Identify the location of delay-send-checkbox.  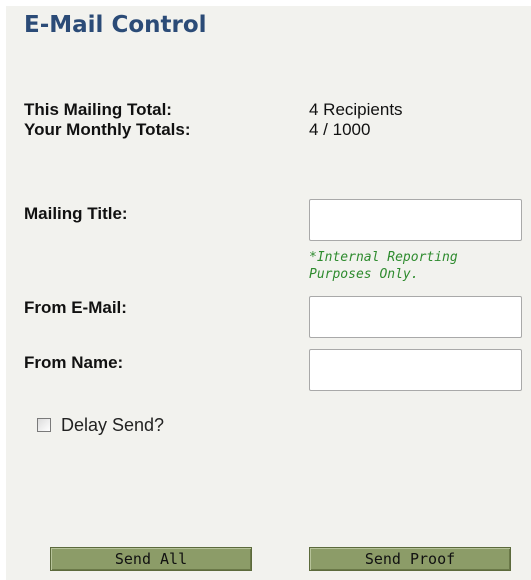
(44, 425).